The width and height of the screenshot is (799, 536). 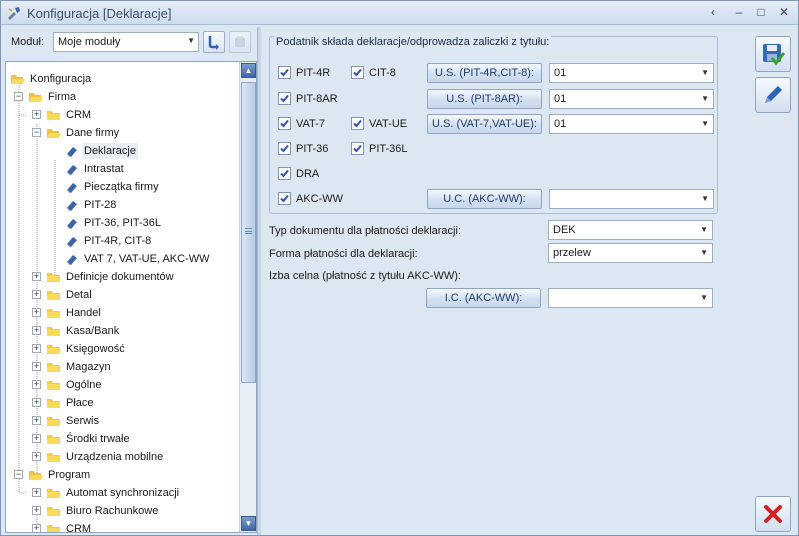 What do you see at coordinates (240, 42) in the screenshot?
I see `module-settings-button` at bounding box center [240, 42].